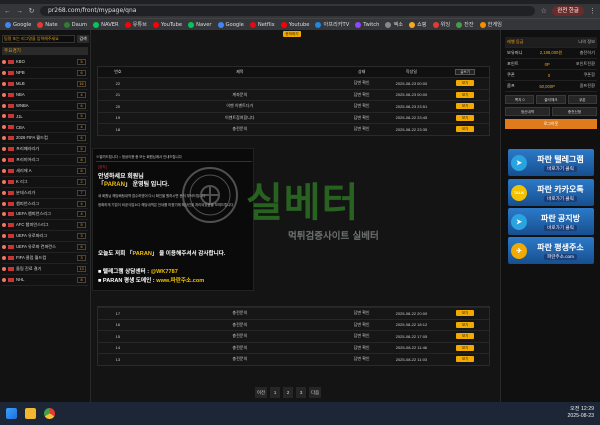  I want to click on bookmark-item: Twitch, so click(367, 24).